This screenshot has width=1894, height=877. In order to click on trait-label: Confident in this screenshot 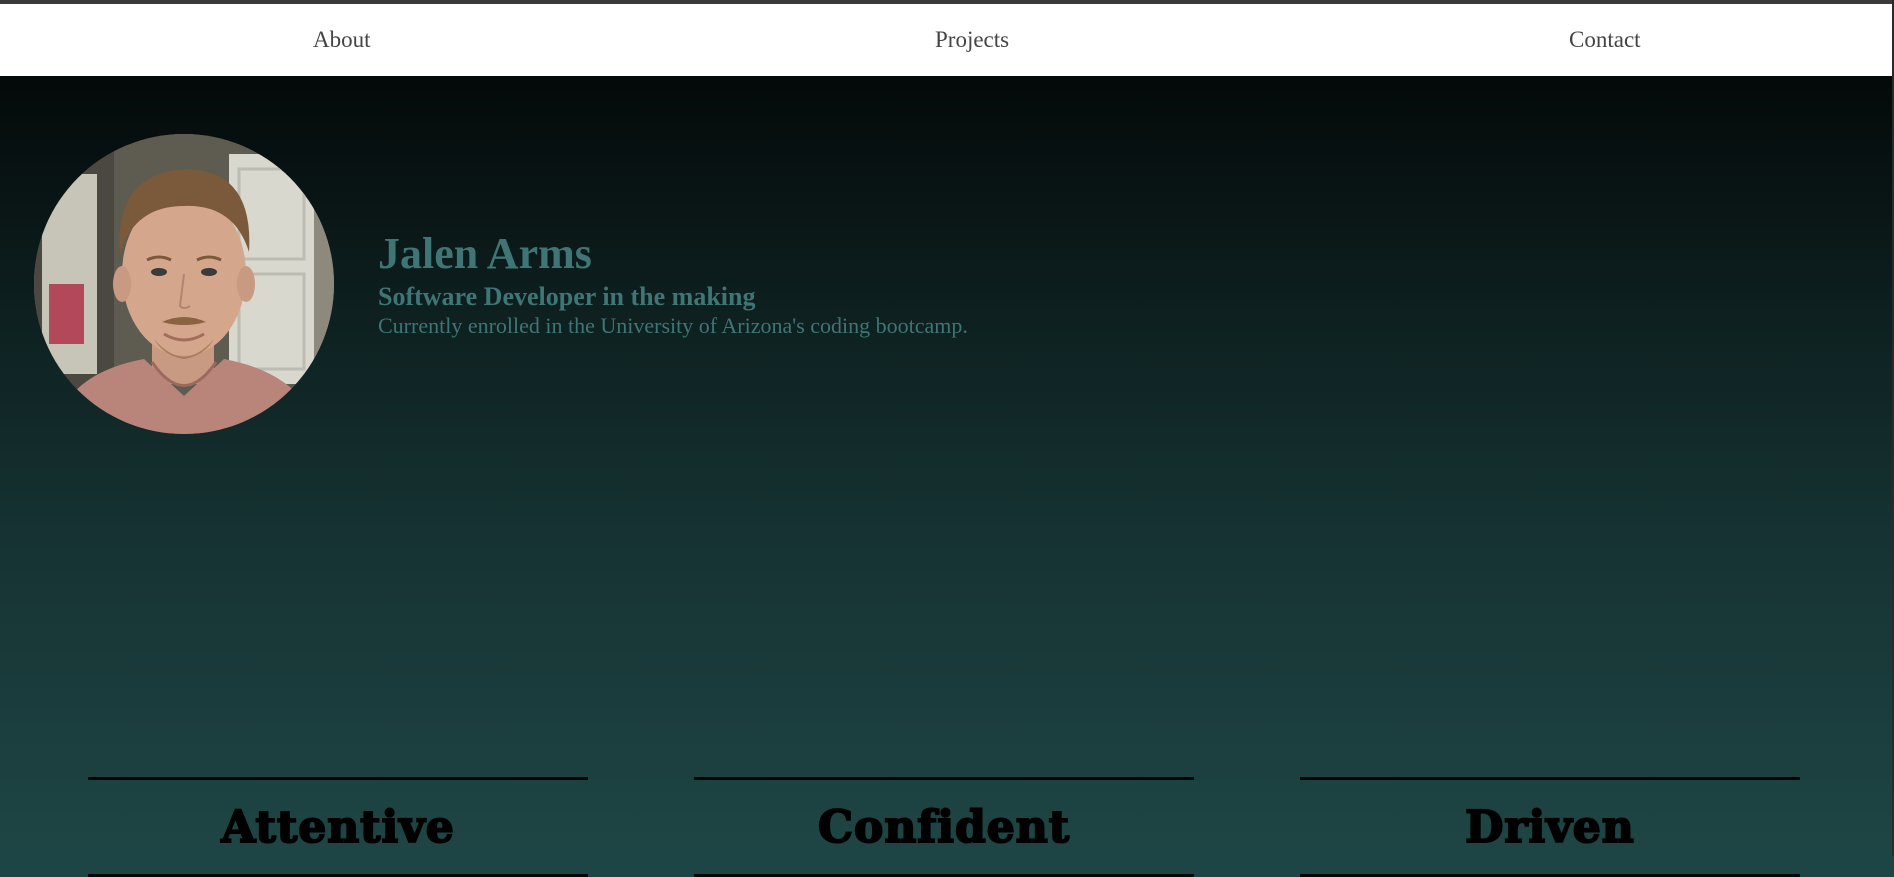, I will do `click(944, 828)`.